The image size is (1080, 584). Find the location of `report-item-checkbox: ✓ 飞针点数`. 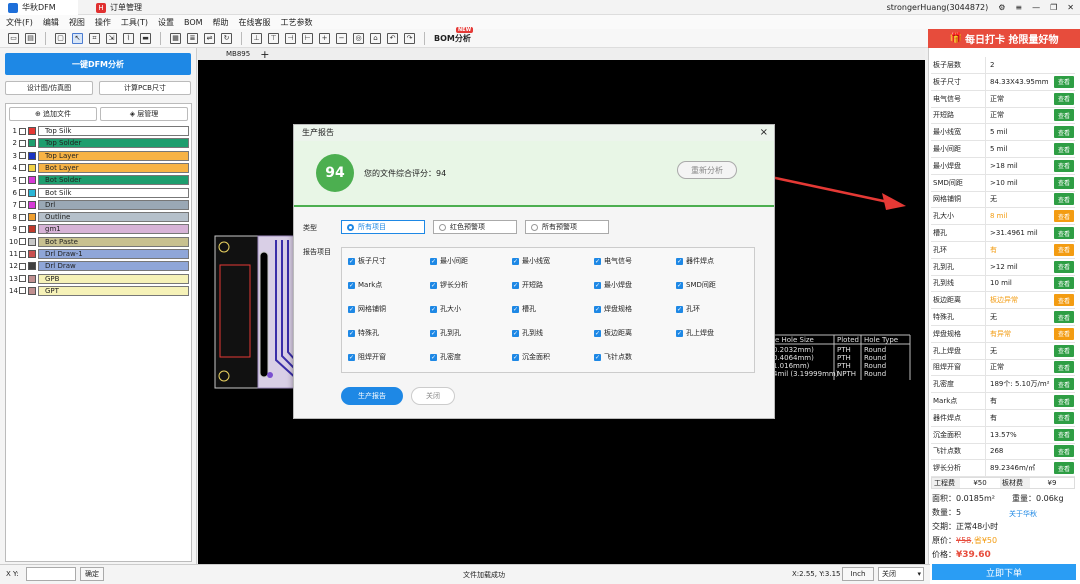

report-item-checkbox: ✓ 飞针点数 is located at coordinates (613, 357).